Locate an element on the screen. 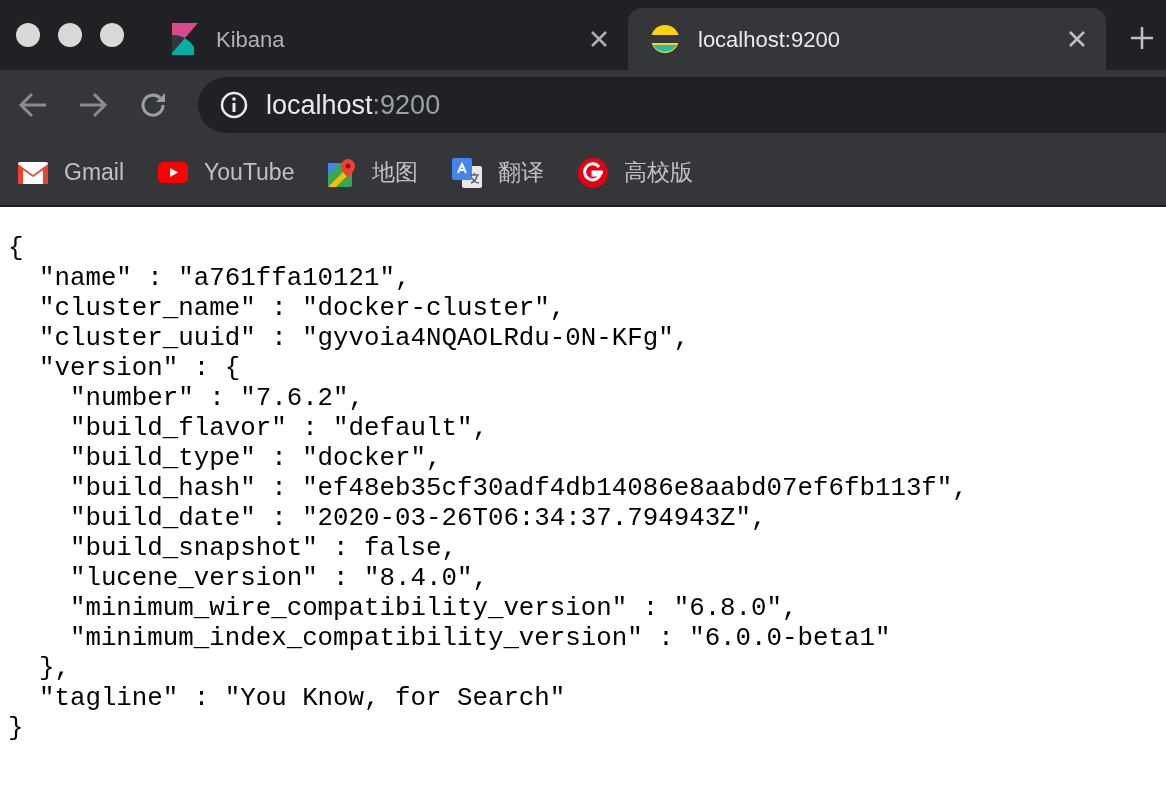  bookmark-link: 地图 is located at coordinates (373, 172).